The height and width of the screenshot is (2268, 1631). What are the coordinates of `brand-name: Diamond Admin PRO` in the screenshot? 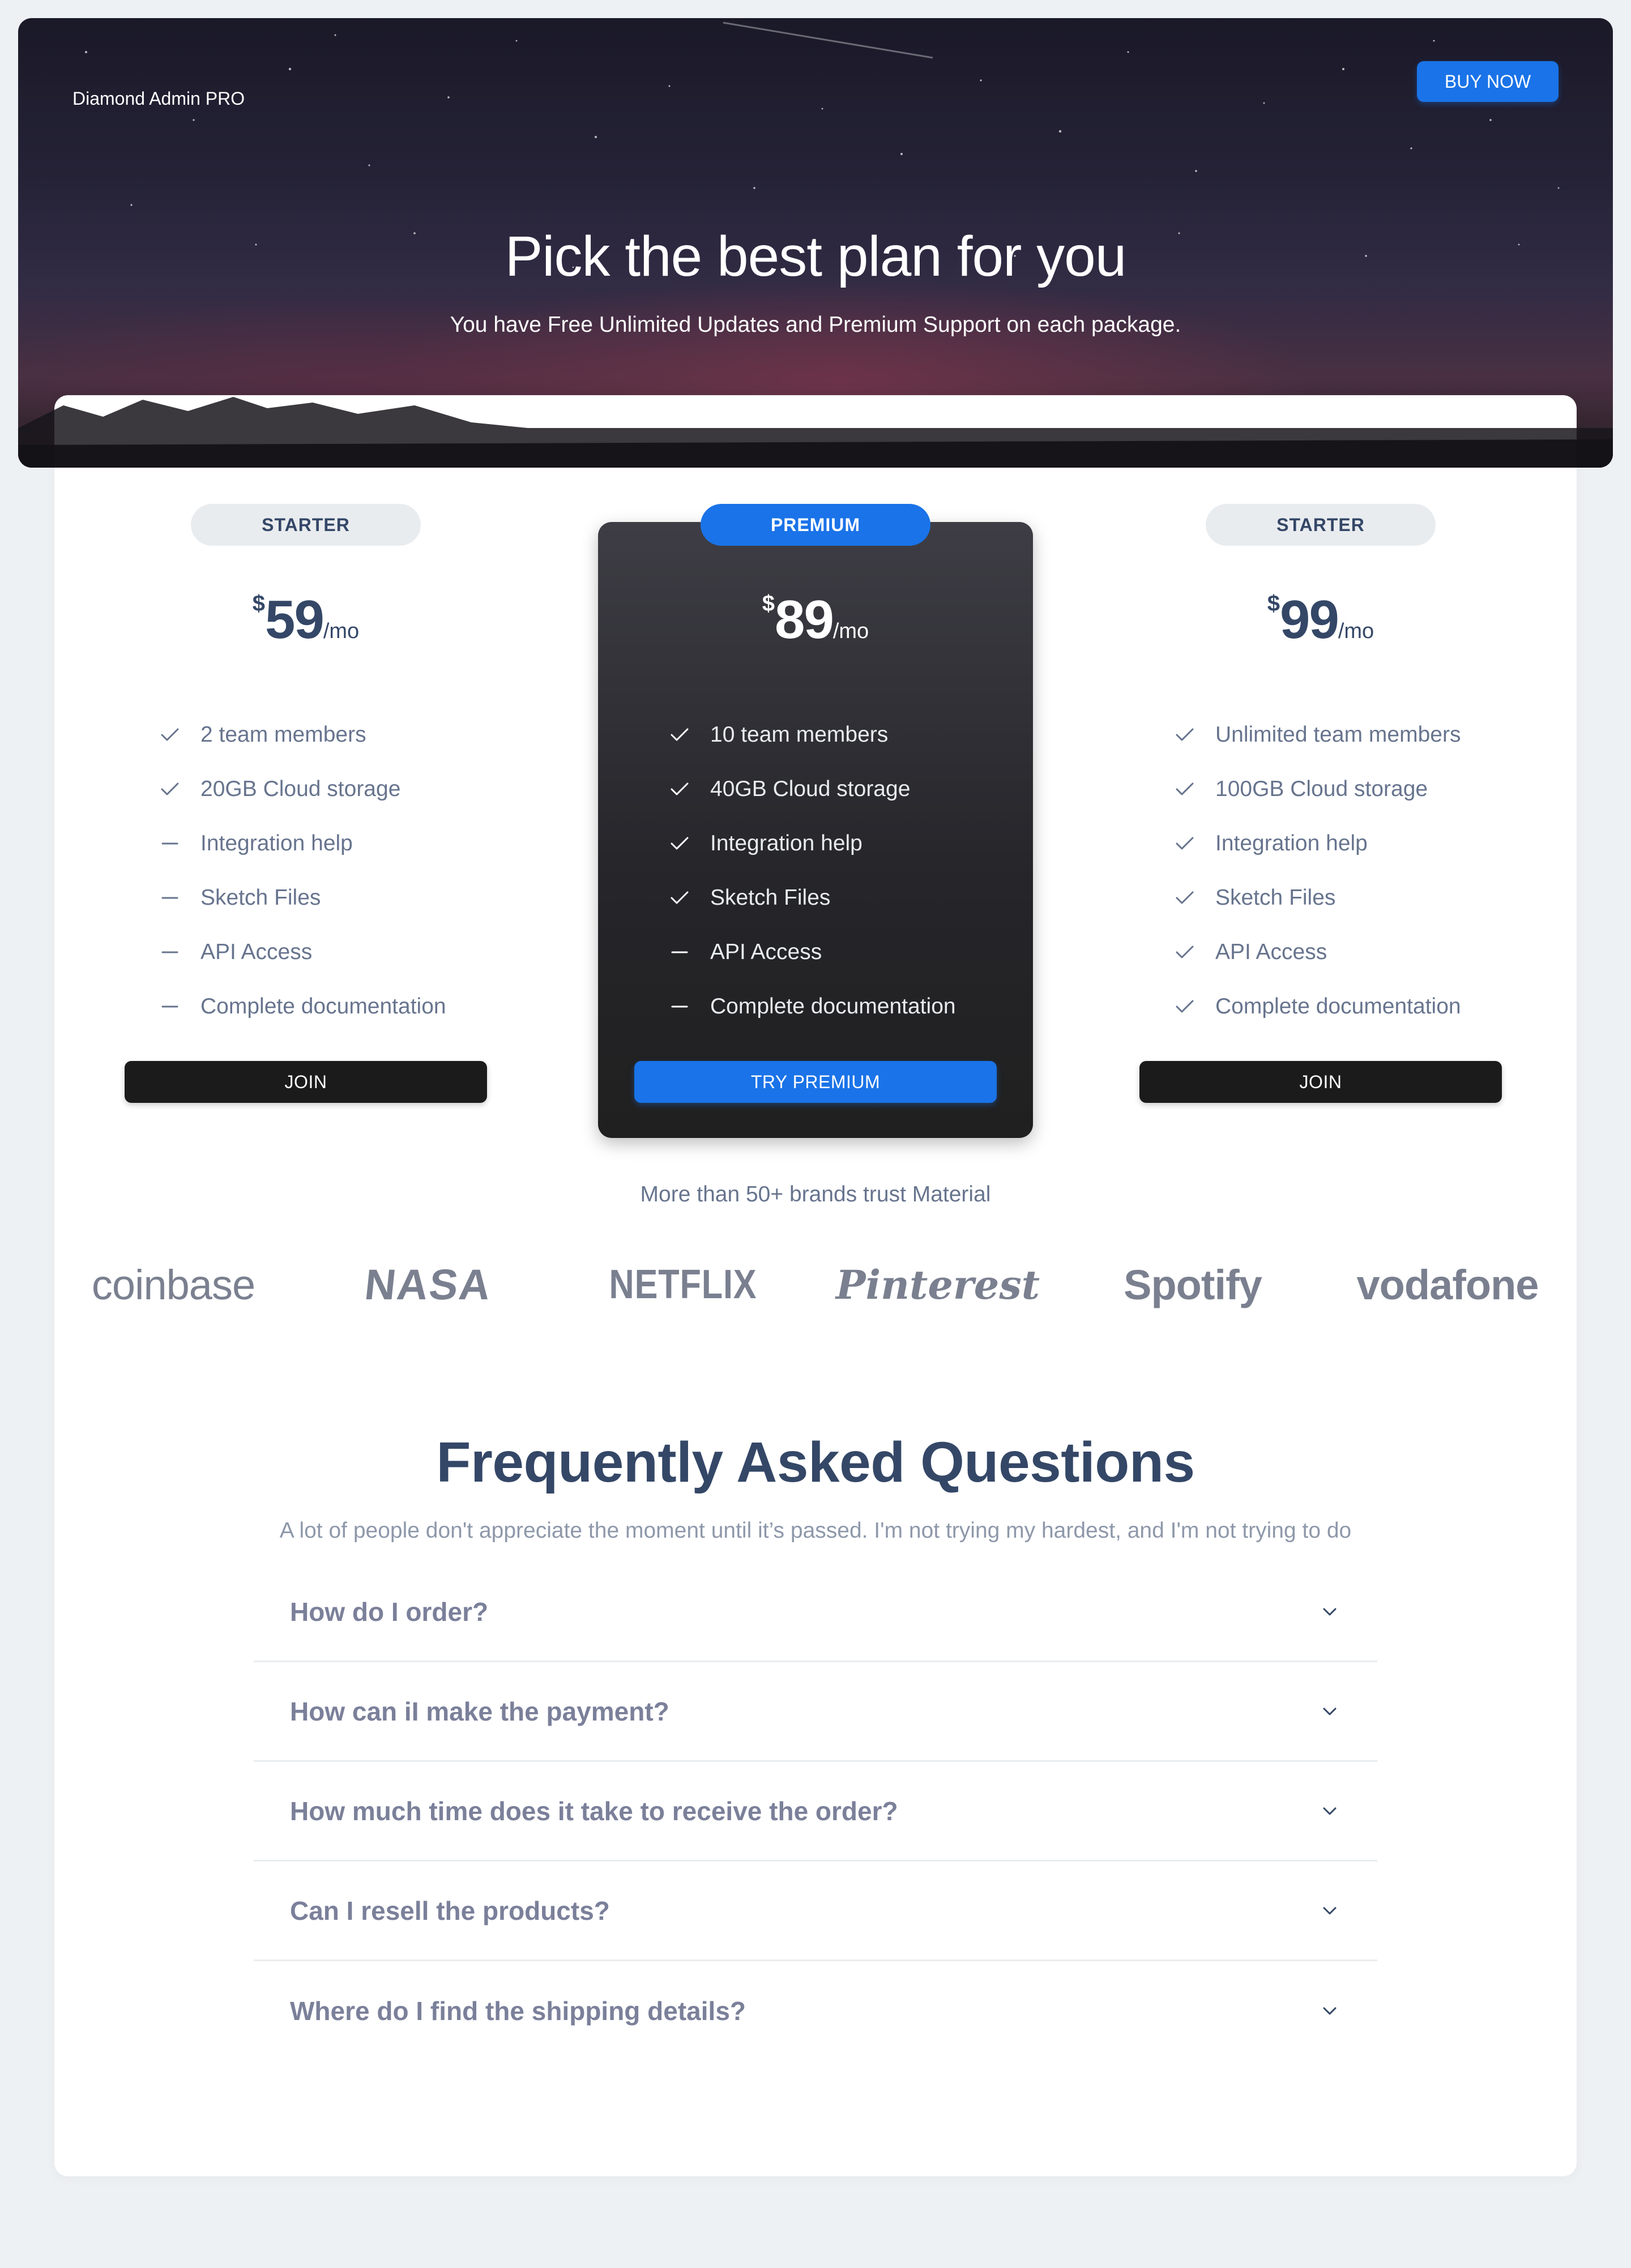 It's located at (158, 98).